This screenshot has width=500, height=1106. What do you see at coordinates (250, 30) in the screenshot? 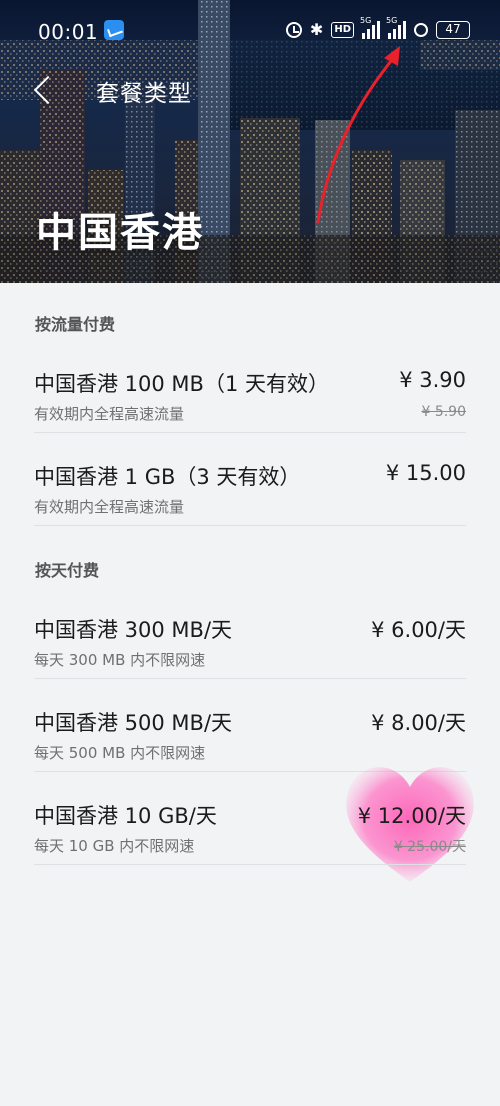
I see `status-bar: 00:01 ✱ HD 5G 5G 47` at bounding box center [250, 30].